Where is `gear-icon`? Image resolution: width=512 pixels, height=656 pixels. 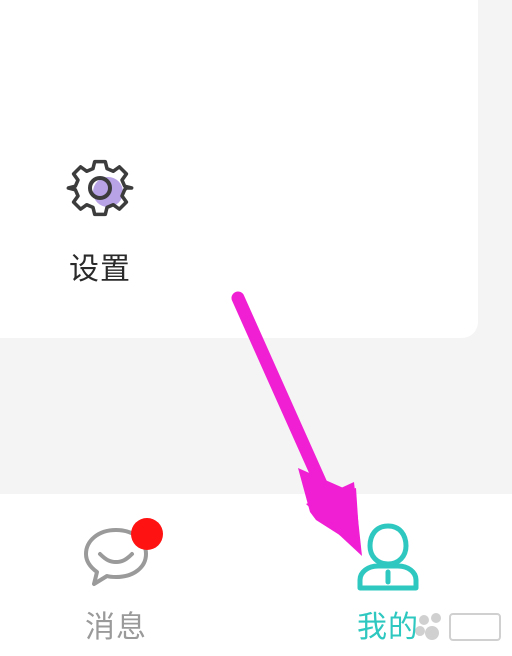
gear-icon is located at coordinates (100, 188).